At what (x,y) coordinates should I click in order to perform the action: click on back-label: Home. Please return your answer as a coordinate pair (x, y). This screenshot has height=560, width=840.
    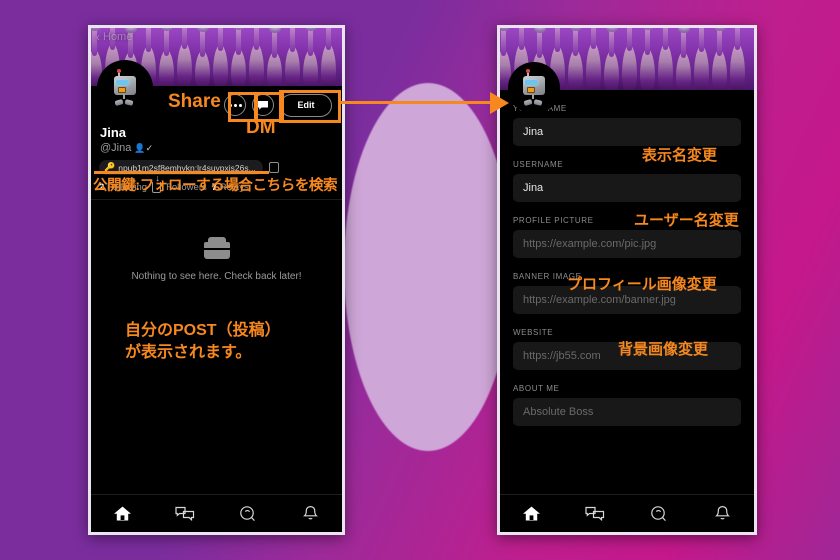
    Looking at the image, I should click on (118, 37).